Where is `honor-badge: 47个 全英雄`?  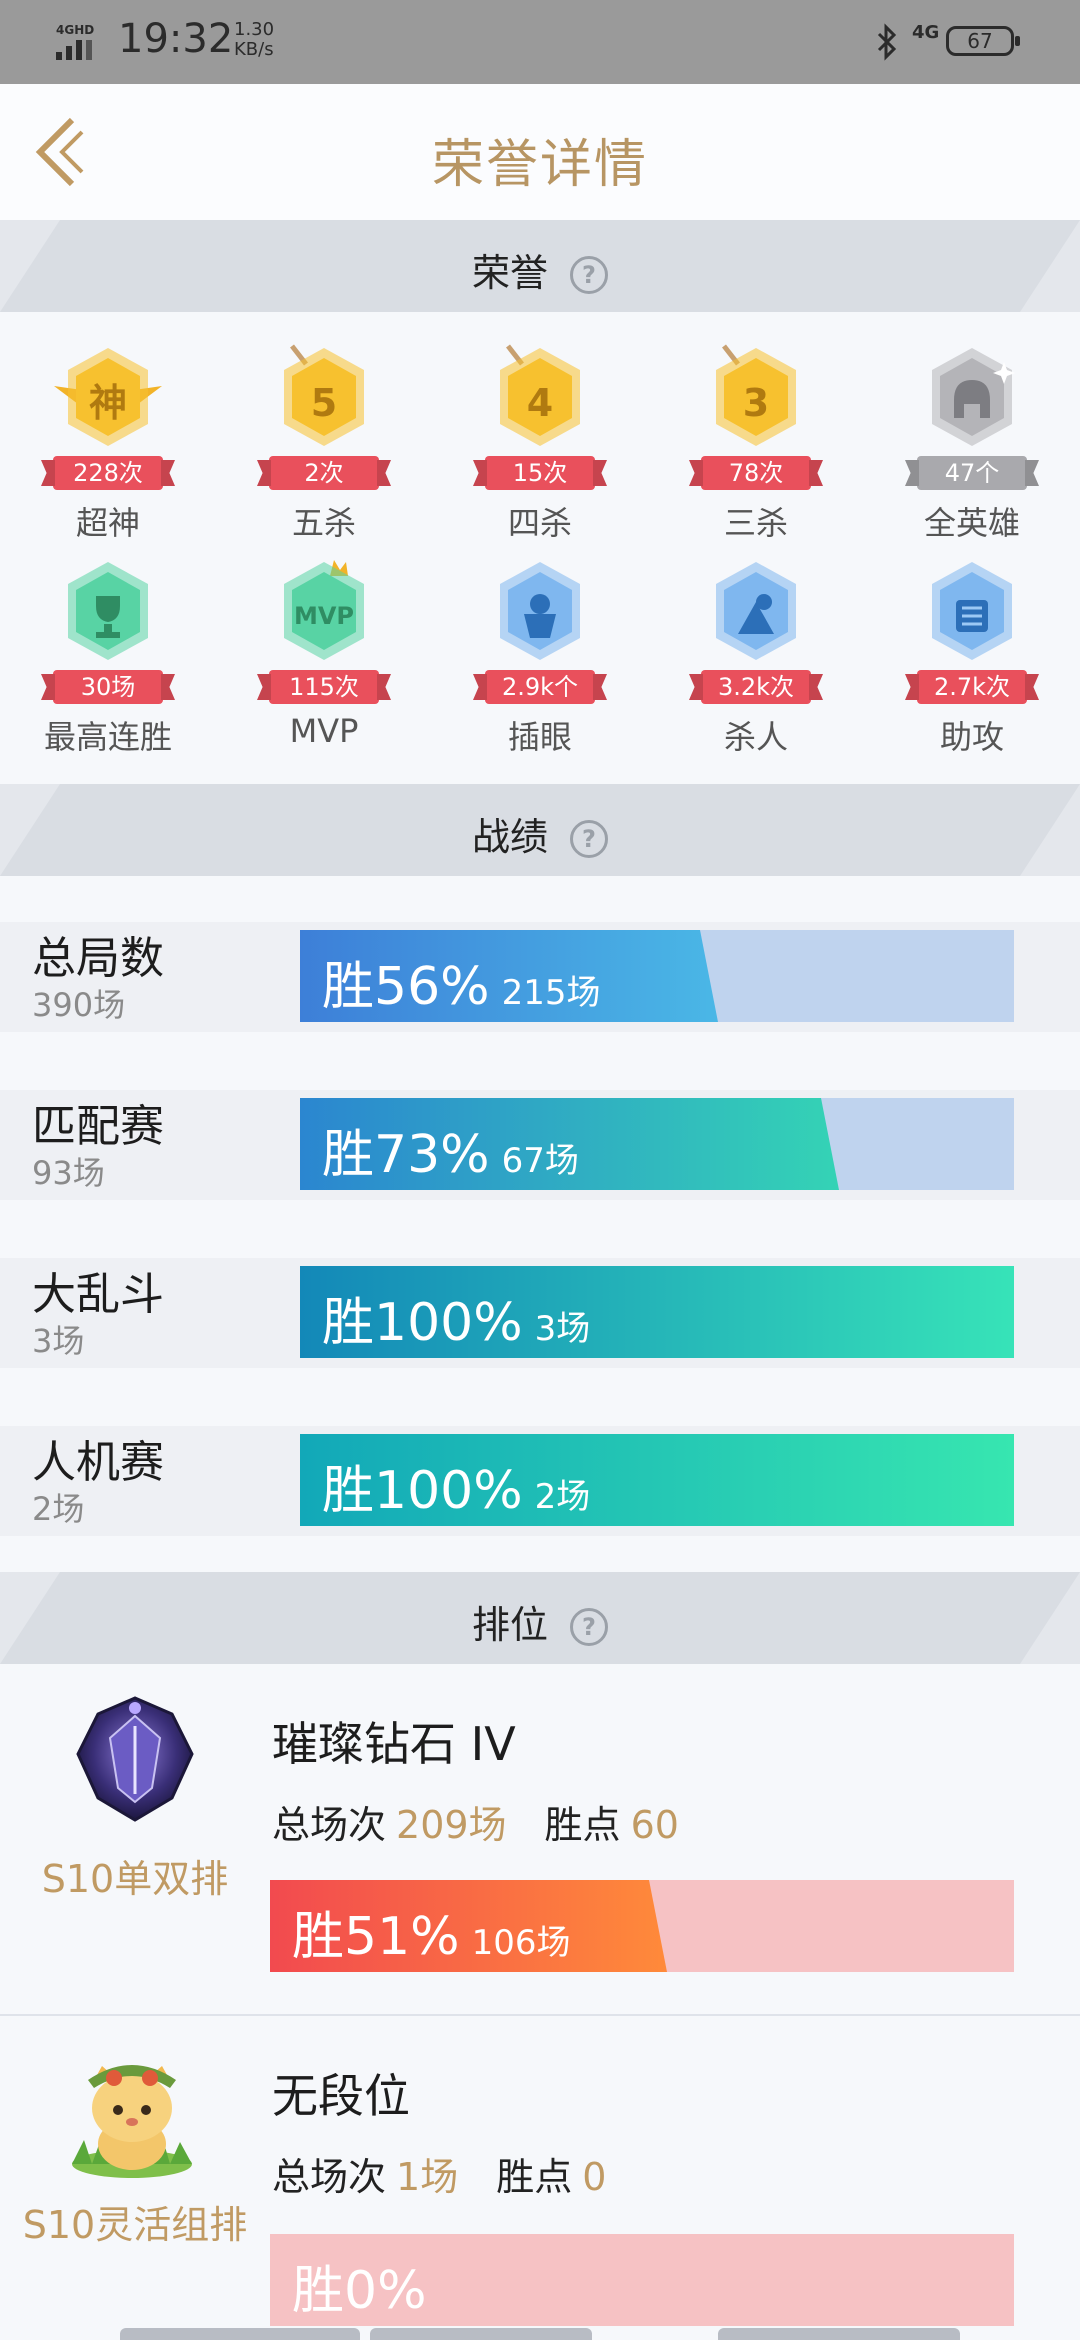
honor-badge: 47个 全英雄 is located at coordinates (972, 441).